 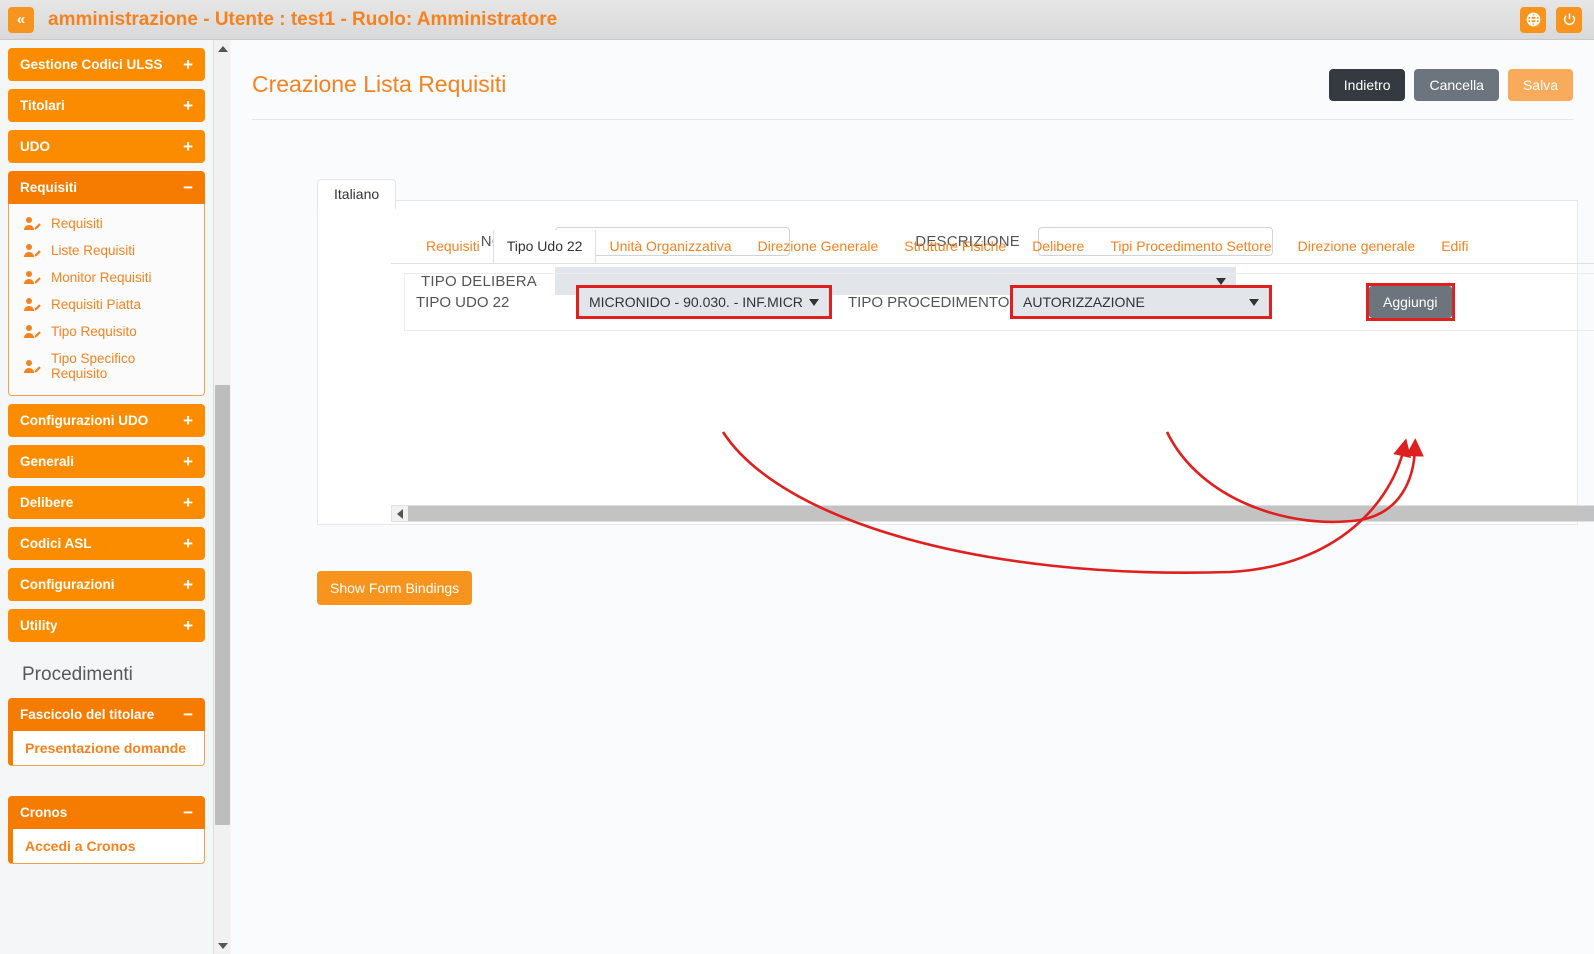 I want to click on sidebar-group-titolari: Titolari +, so click(x=106, y=105).